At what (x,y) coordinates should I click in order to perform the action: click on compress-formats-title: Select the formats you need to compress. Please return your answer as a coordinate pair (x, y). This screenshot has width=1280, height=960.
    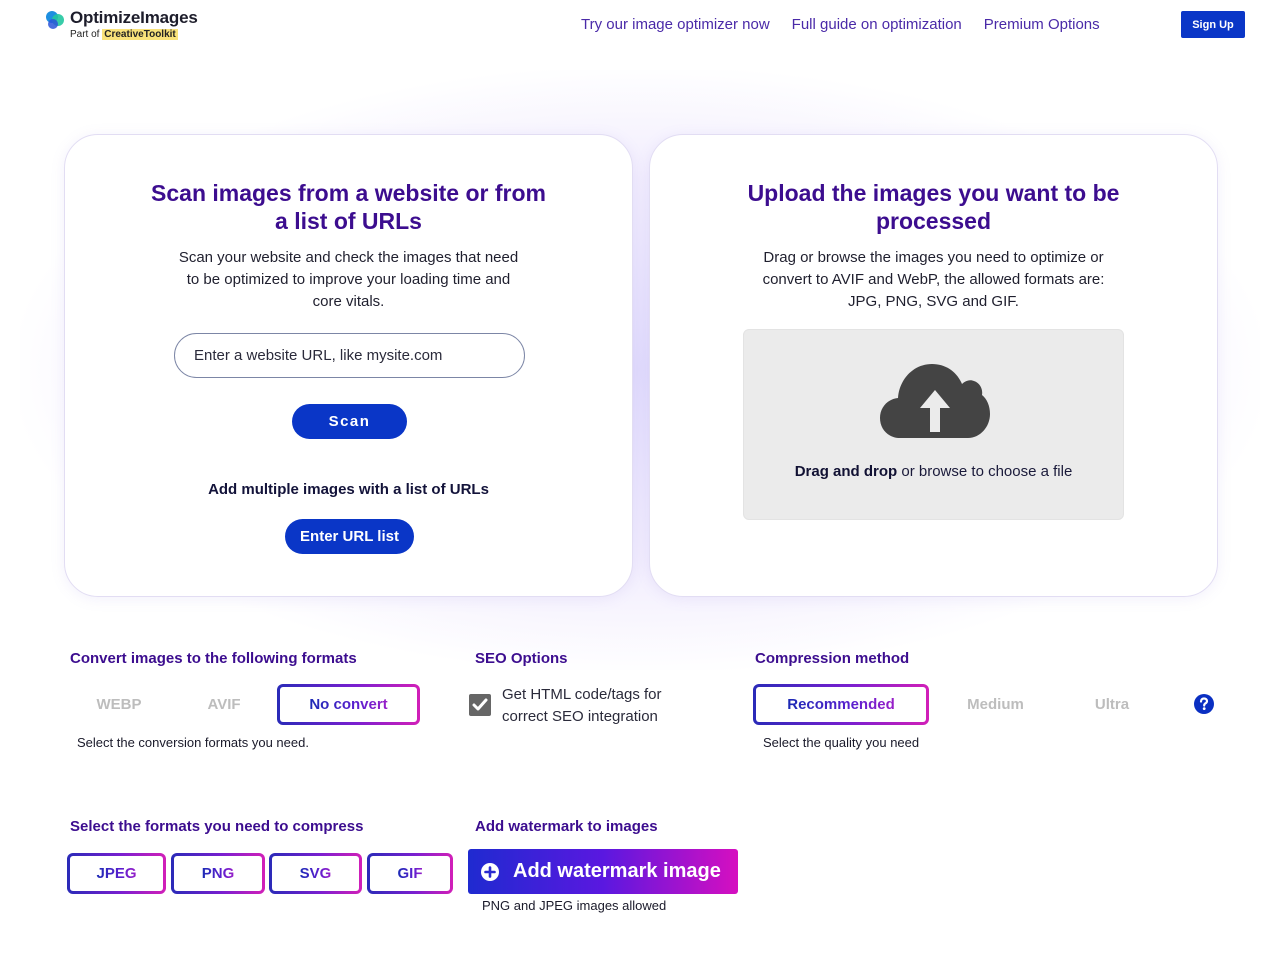
    Looking at the image, I should click on (217, 826).